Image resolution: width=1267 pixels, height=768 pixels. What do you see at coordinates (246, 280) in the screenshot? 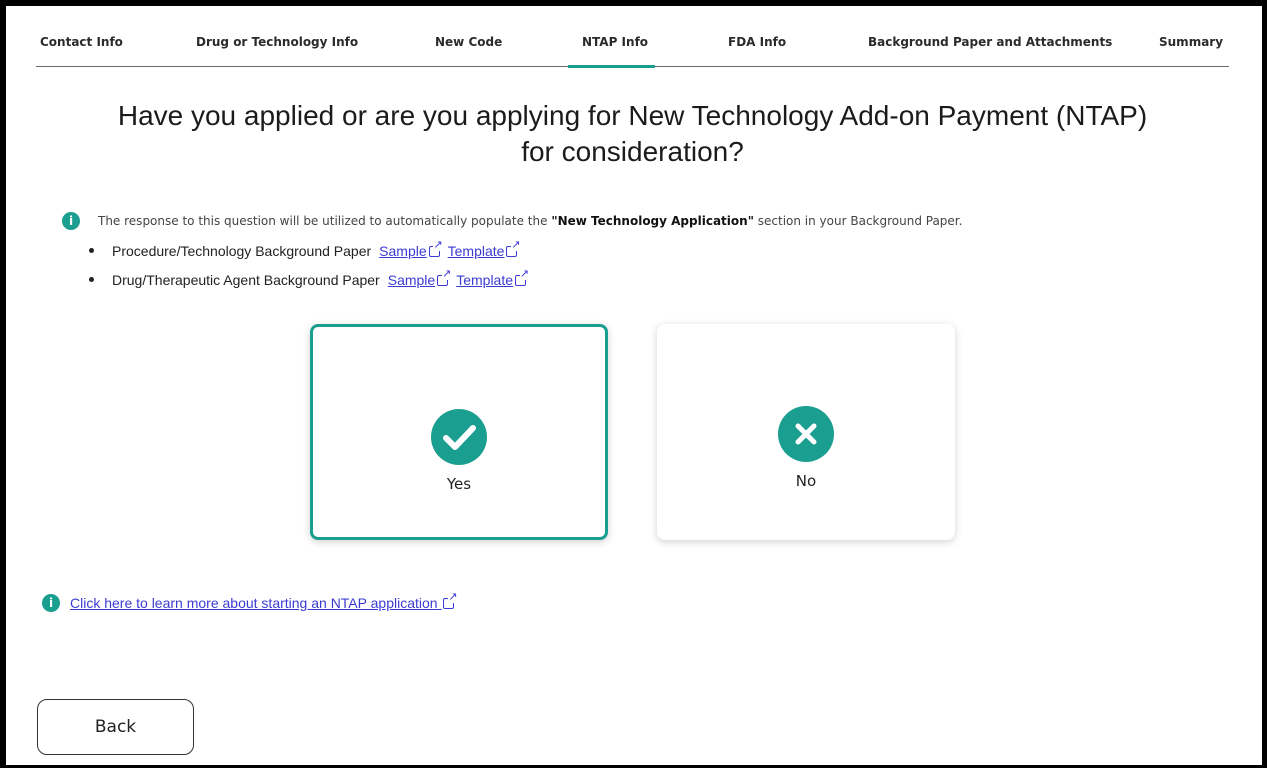
I see `list-item-label: Drug/Therapeutic Agent Background Paper` at bounding box center [246, 280].